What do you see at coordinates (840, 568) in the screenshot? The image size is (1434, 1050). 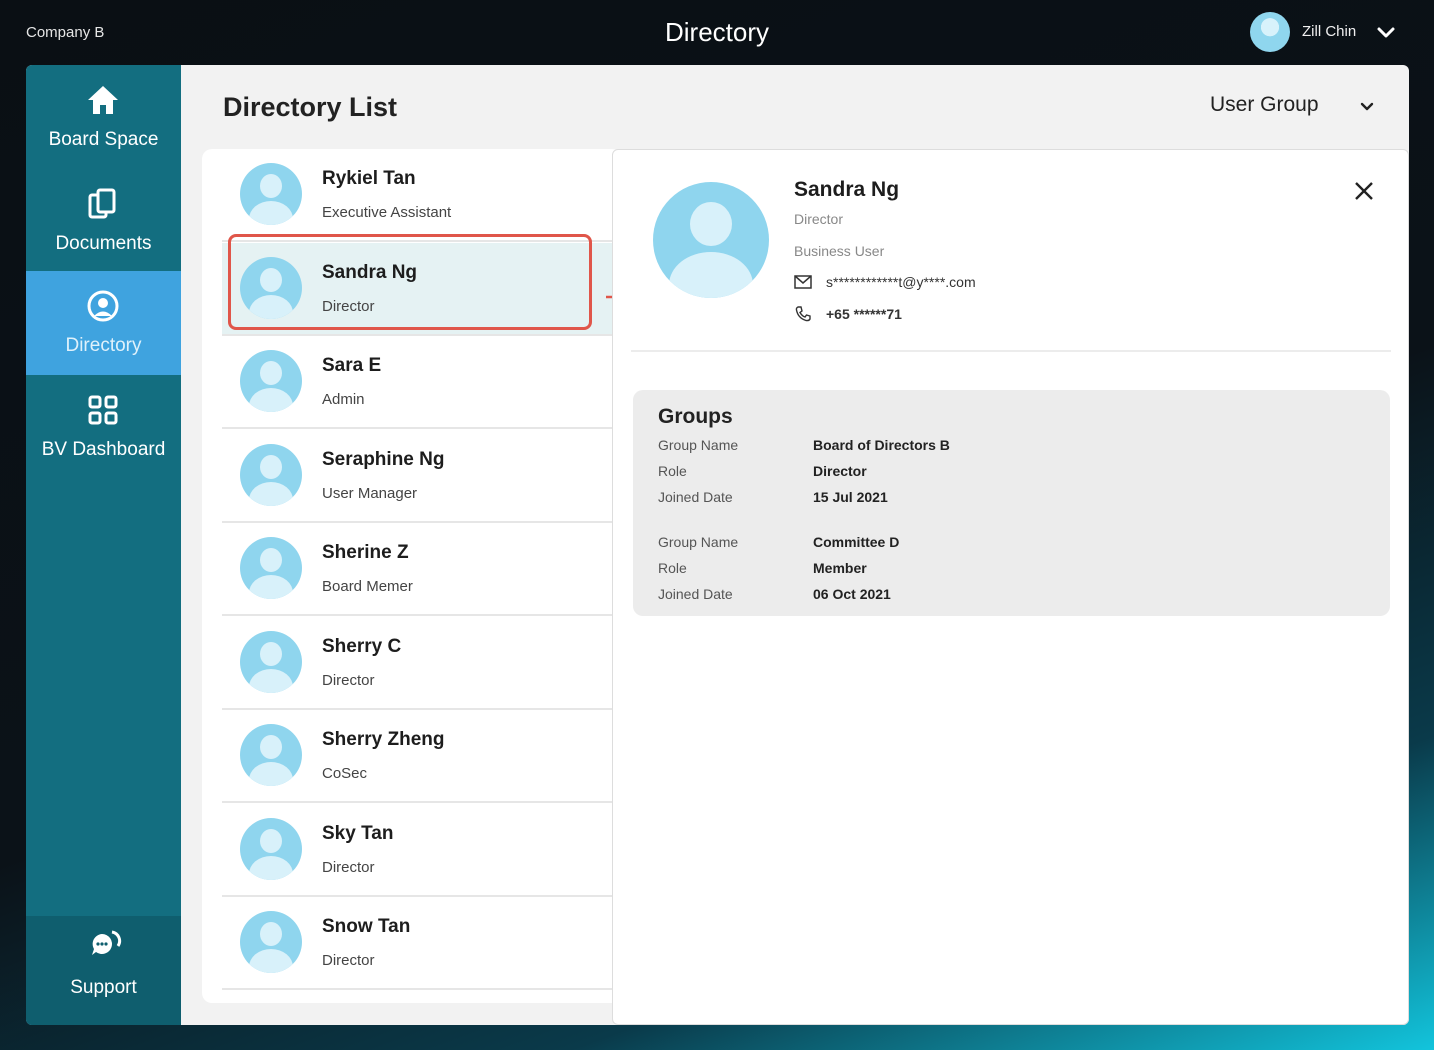 I see `group-role-value: Member` at bounding box center [840, 568].